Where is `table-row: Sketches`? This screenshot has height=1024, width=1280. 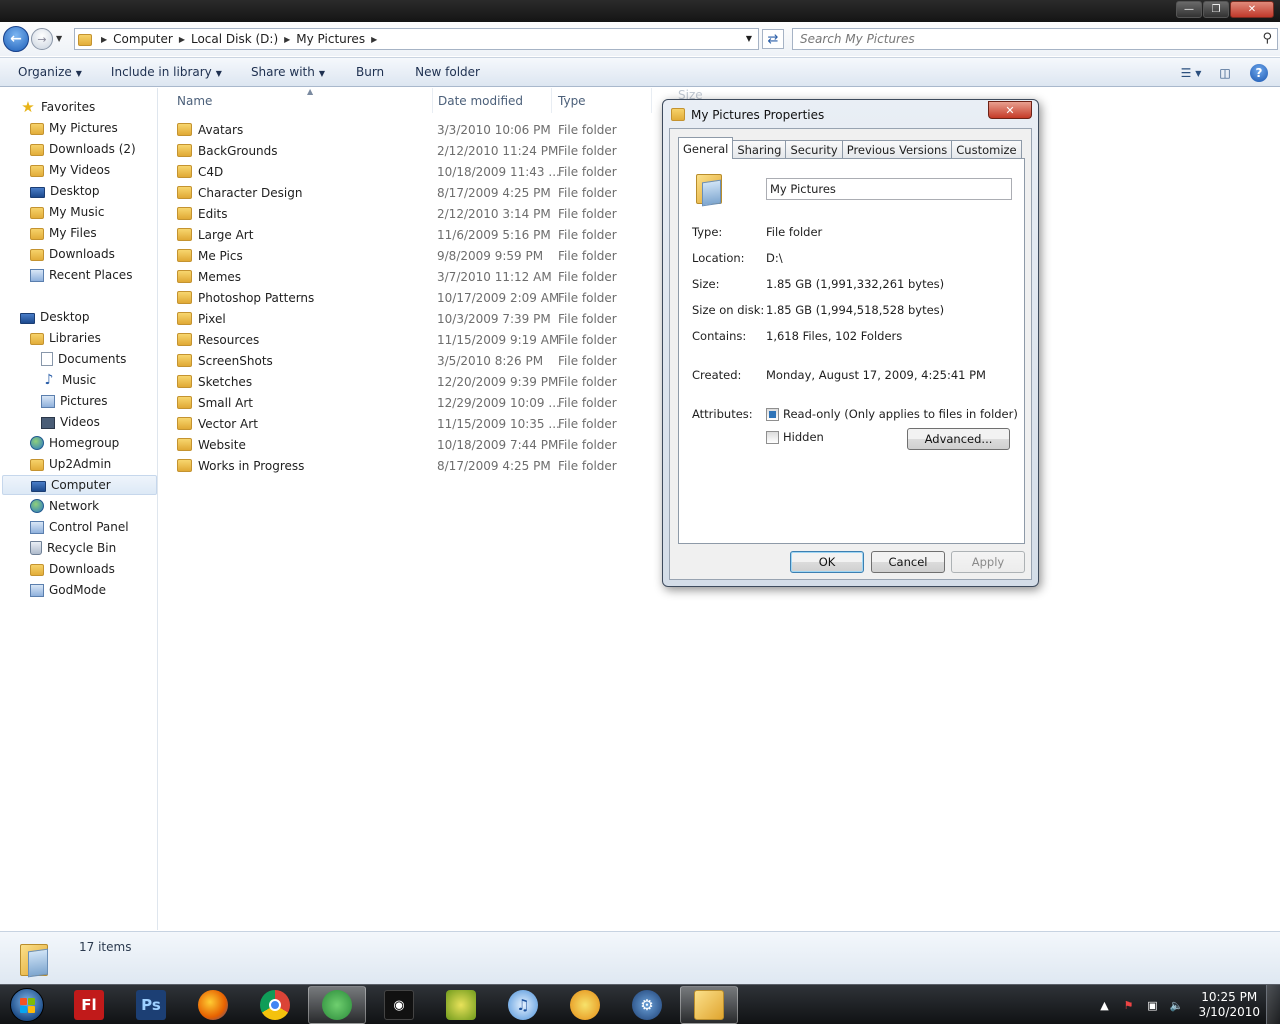 table-row: Sketches is located at coordinates (214, 381).